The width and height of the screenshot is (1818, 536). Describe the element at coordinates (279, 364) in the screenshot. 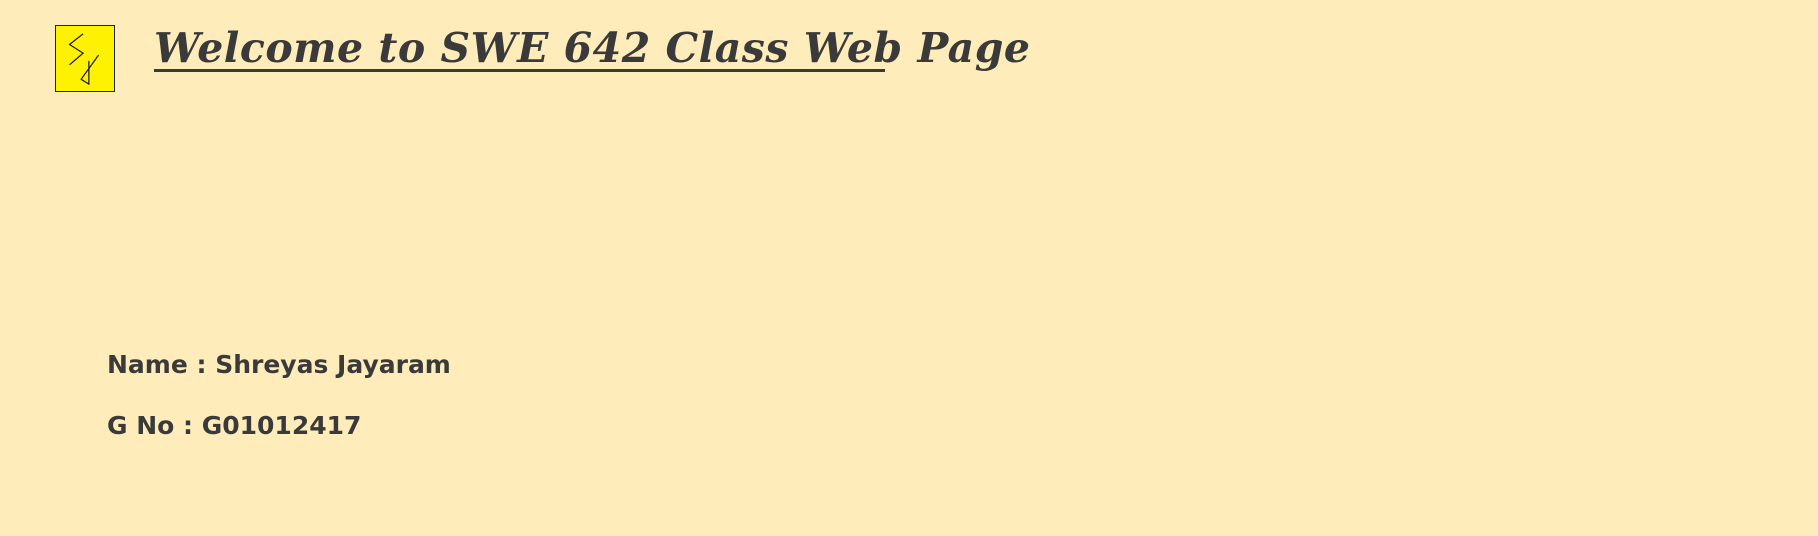

I see `student-name: Name : Shreyas Jayaram` at that location.